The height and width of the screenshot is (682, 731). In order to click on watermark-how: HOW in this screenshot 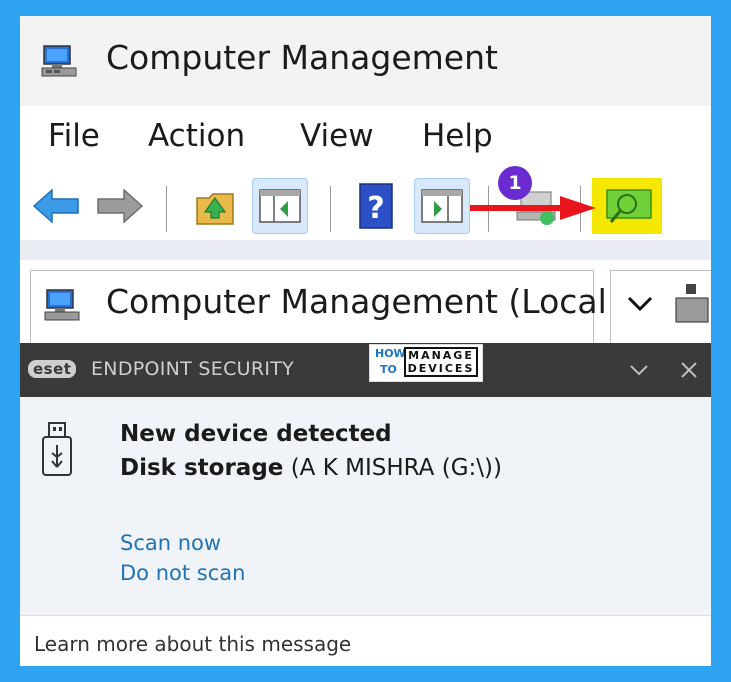, I will do `click(390, 353)`.